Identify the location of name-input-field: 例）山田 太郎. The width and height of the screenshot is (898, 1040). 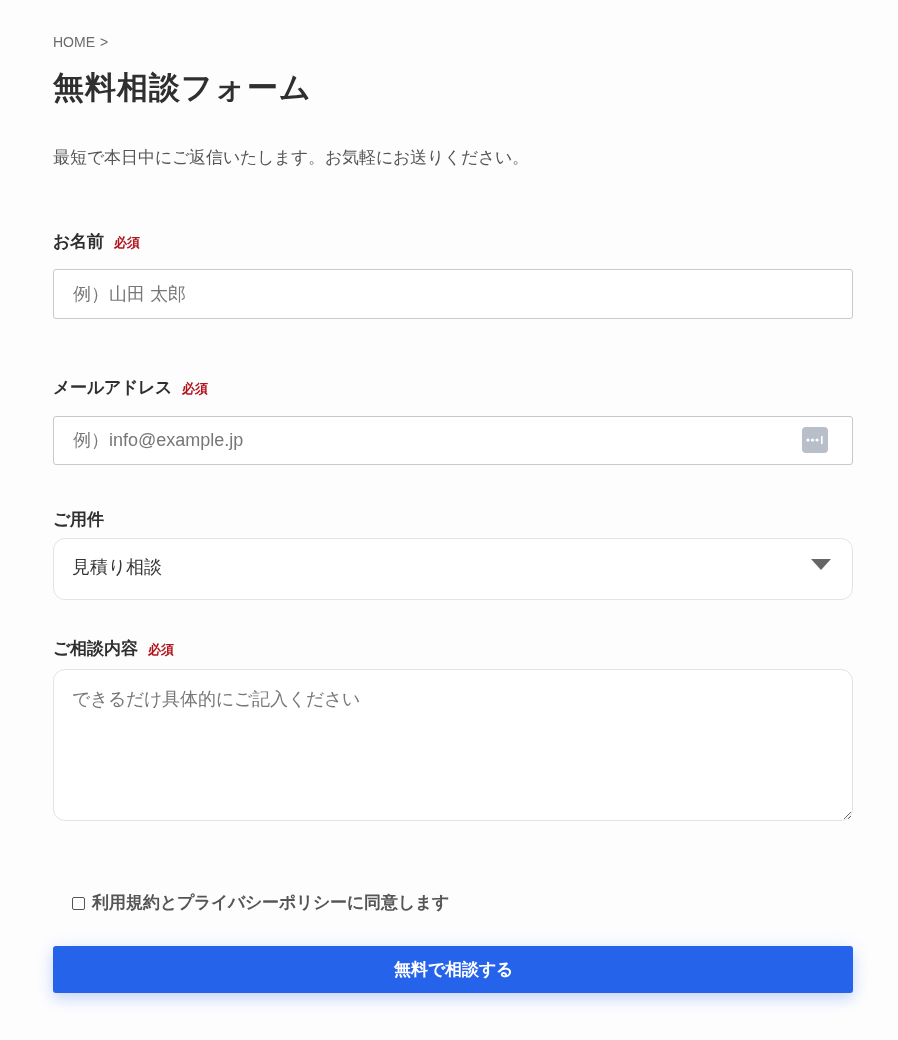
(453, 294).